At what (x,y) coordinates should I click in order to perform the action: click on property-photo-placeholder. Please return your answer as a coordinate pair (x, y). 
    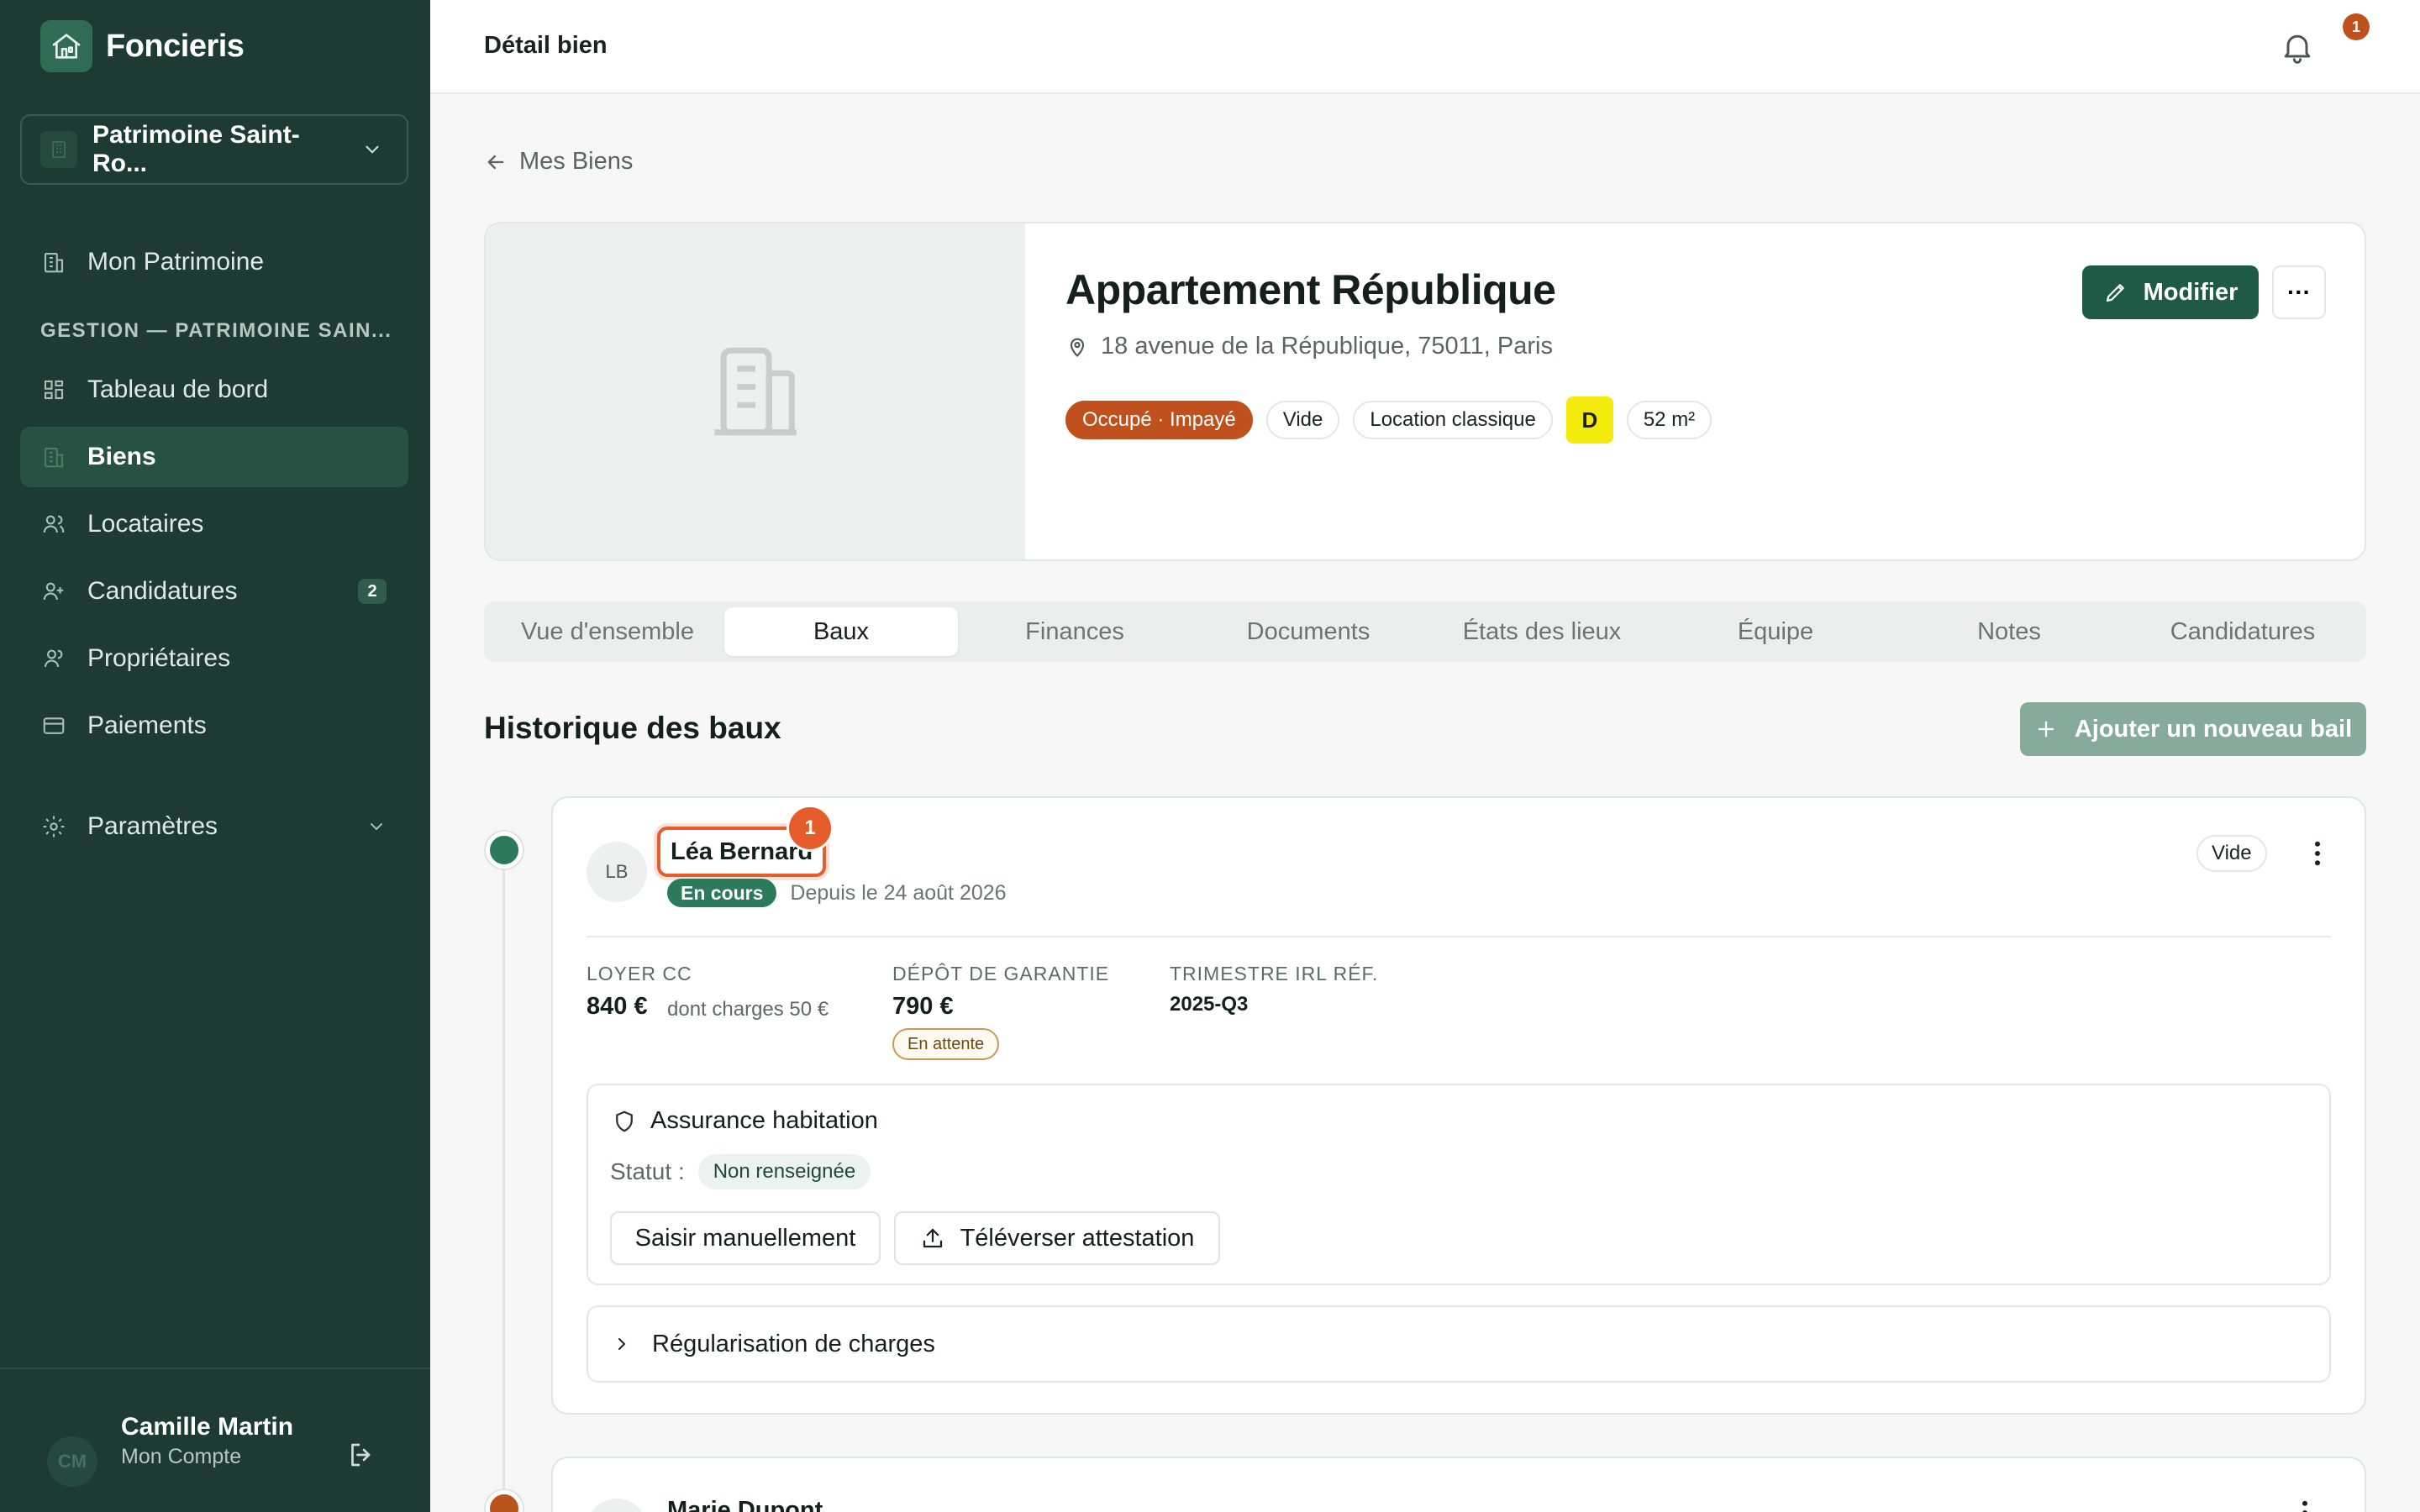
    Looking at the image, I should click on (755, 391).